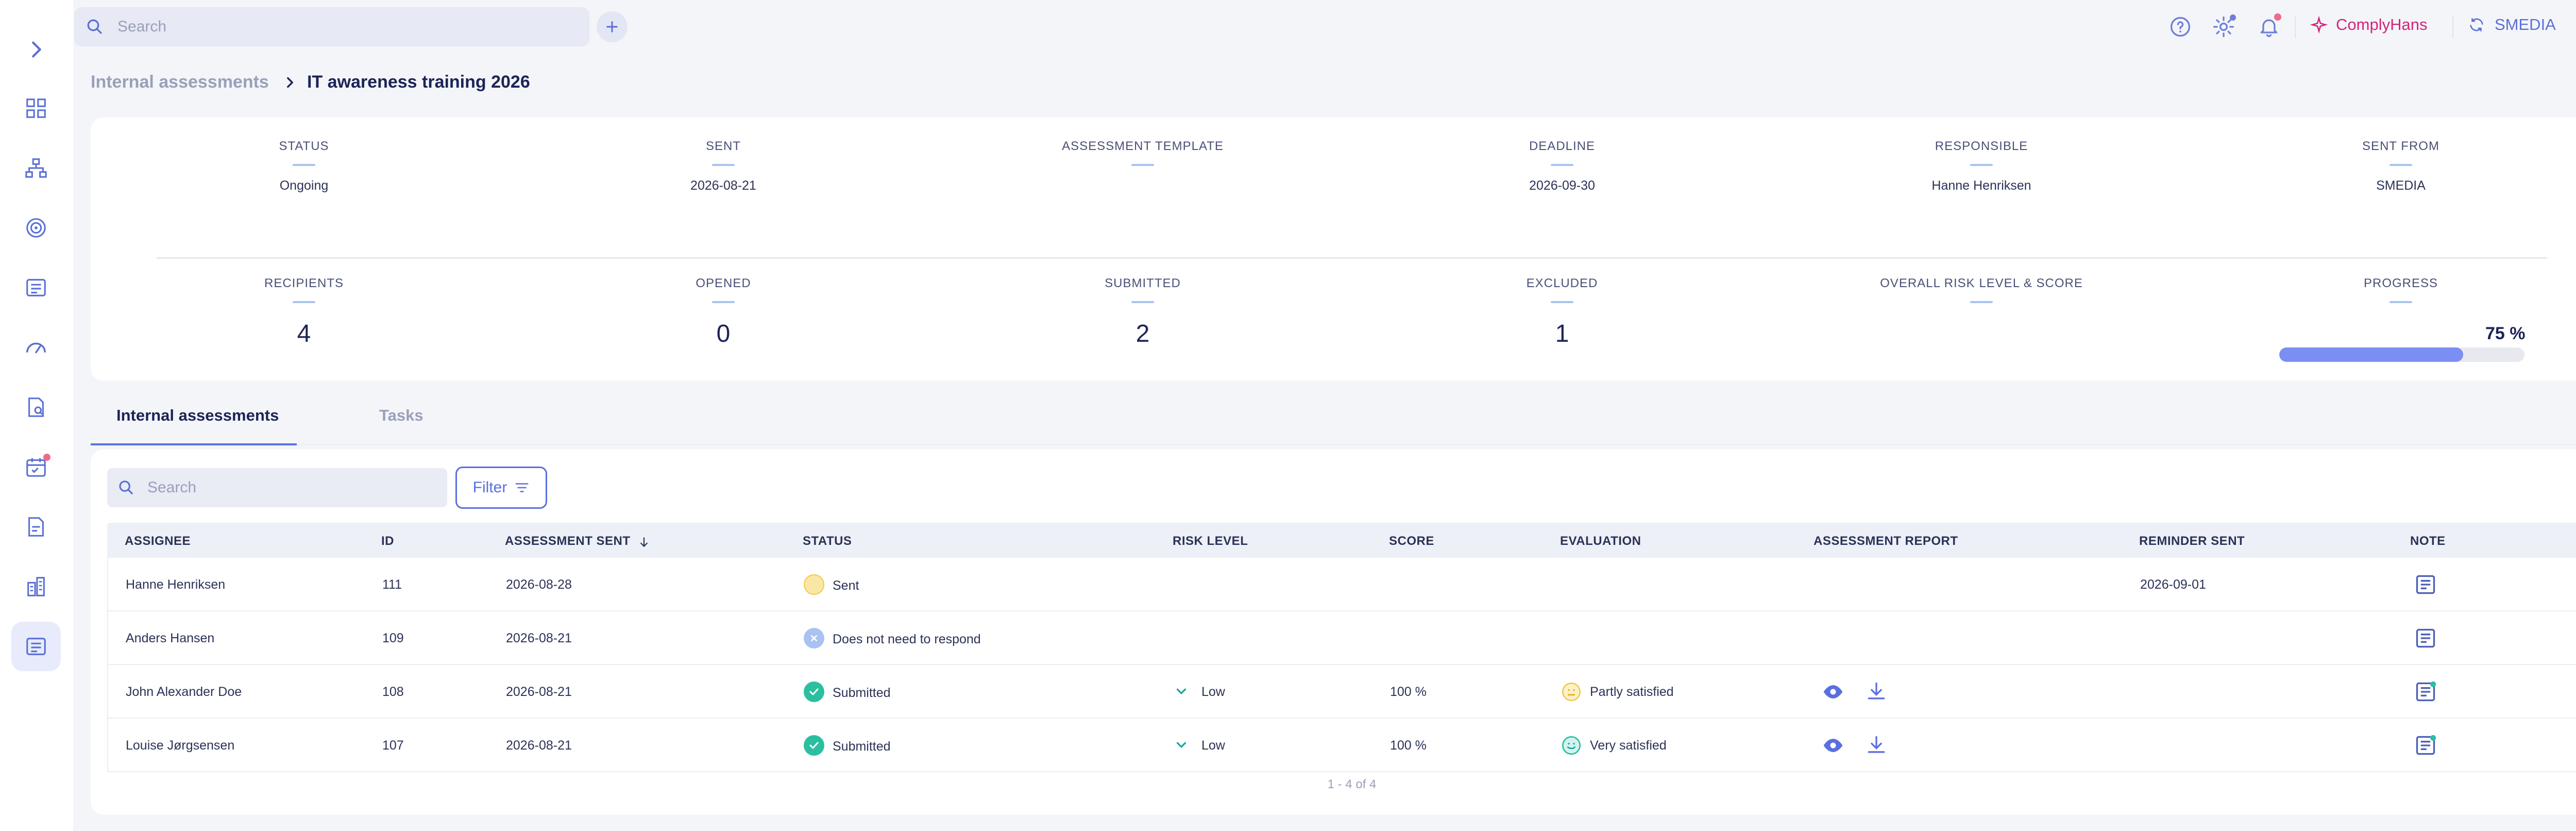 The height and width of the screenshot is (831, 2576). Describe the element at coordinates (170, 638) in the screenshot. I see `cell-assignee: Anders Hansen` at that location.